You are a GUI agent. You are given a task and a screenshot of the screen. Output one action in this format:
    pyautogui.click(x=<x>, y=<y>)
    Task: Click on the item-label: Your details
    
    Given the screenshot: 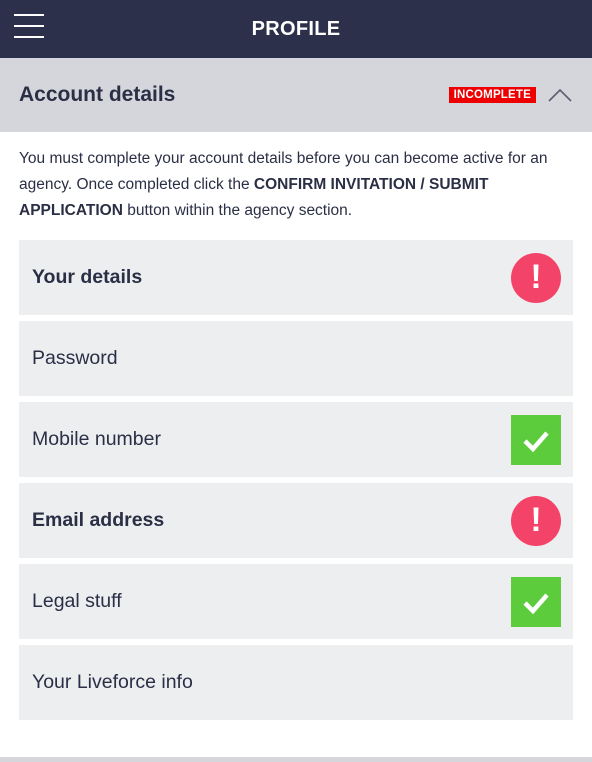 What is the action you would take?
    pyautogui.click(x=87, y=277)
    